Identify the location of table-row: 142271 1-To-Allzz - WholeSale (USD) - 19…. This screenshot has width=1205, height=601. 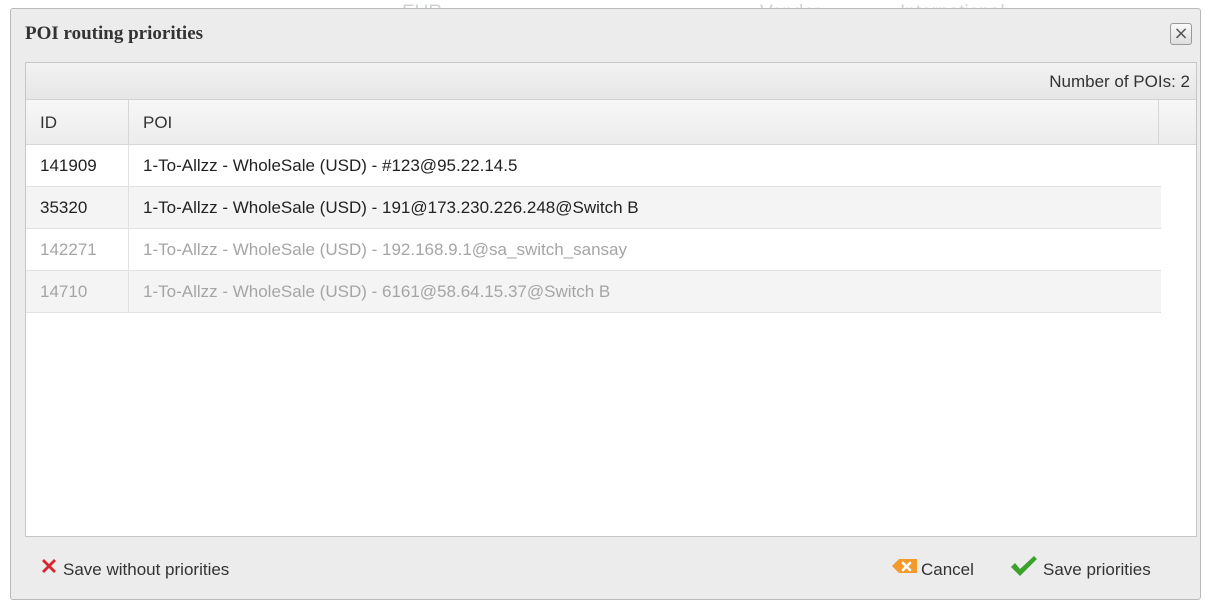
(593, 250).